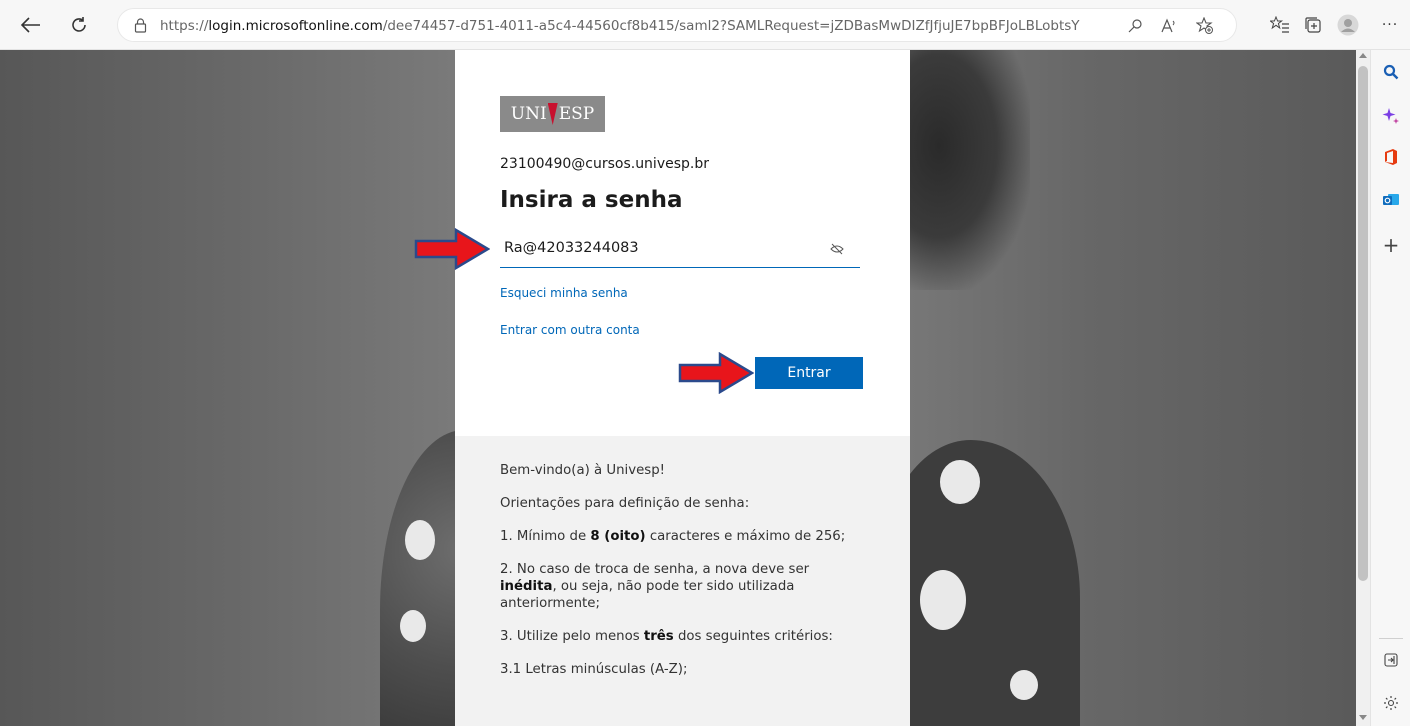 Image resolution: width=1410 pixels, height=726 pixels. Describe the element at coordinates (1391, 638) in the screenshot. I see `sidebar-divider` at that location.